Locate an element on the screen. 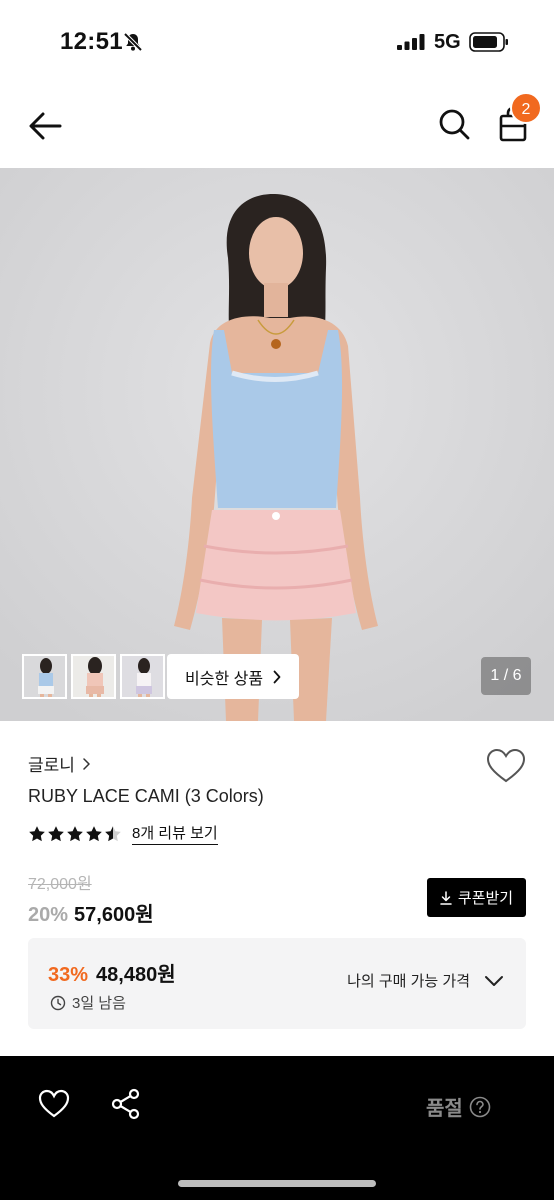 This screenshot has height=1200, width=554. similar-products-button: 비슷한 상품 is located at coordinates (233, 676).